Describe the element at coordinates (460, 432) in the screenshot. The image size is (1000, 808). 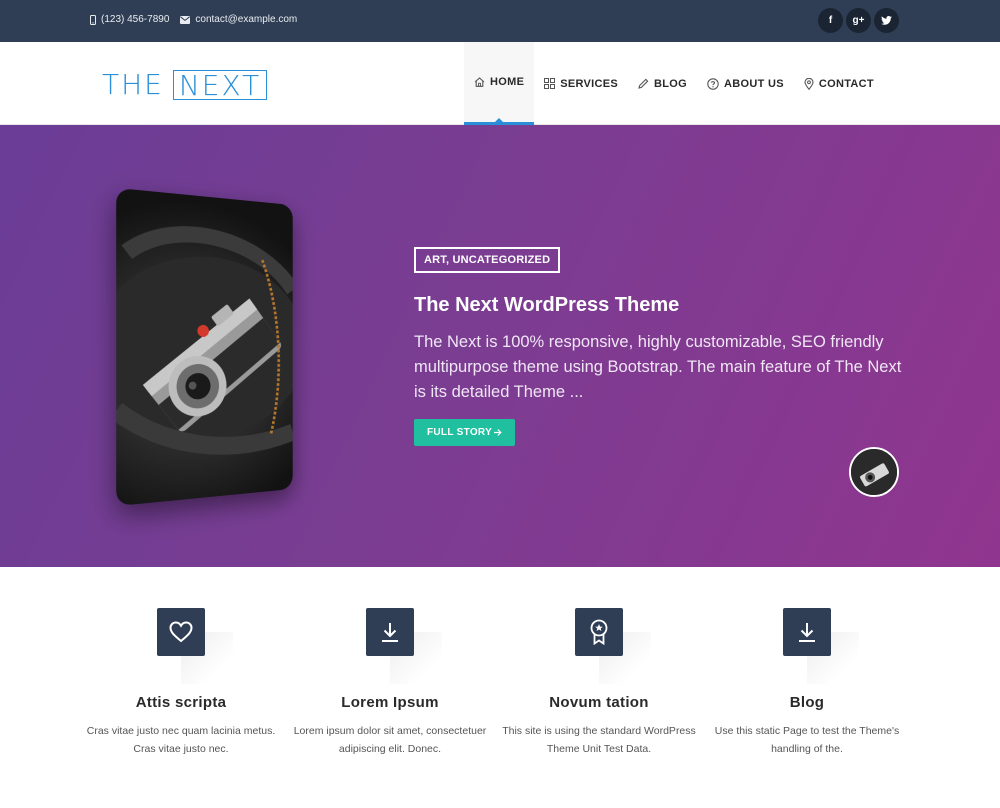
I see `full-story-label: FULL STORY` at that location.